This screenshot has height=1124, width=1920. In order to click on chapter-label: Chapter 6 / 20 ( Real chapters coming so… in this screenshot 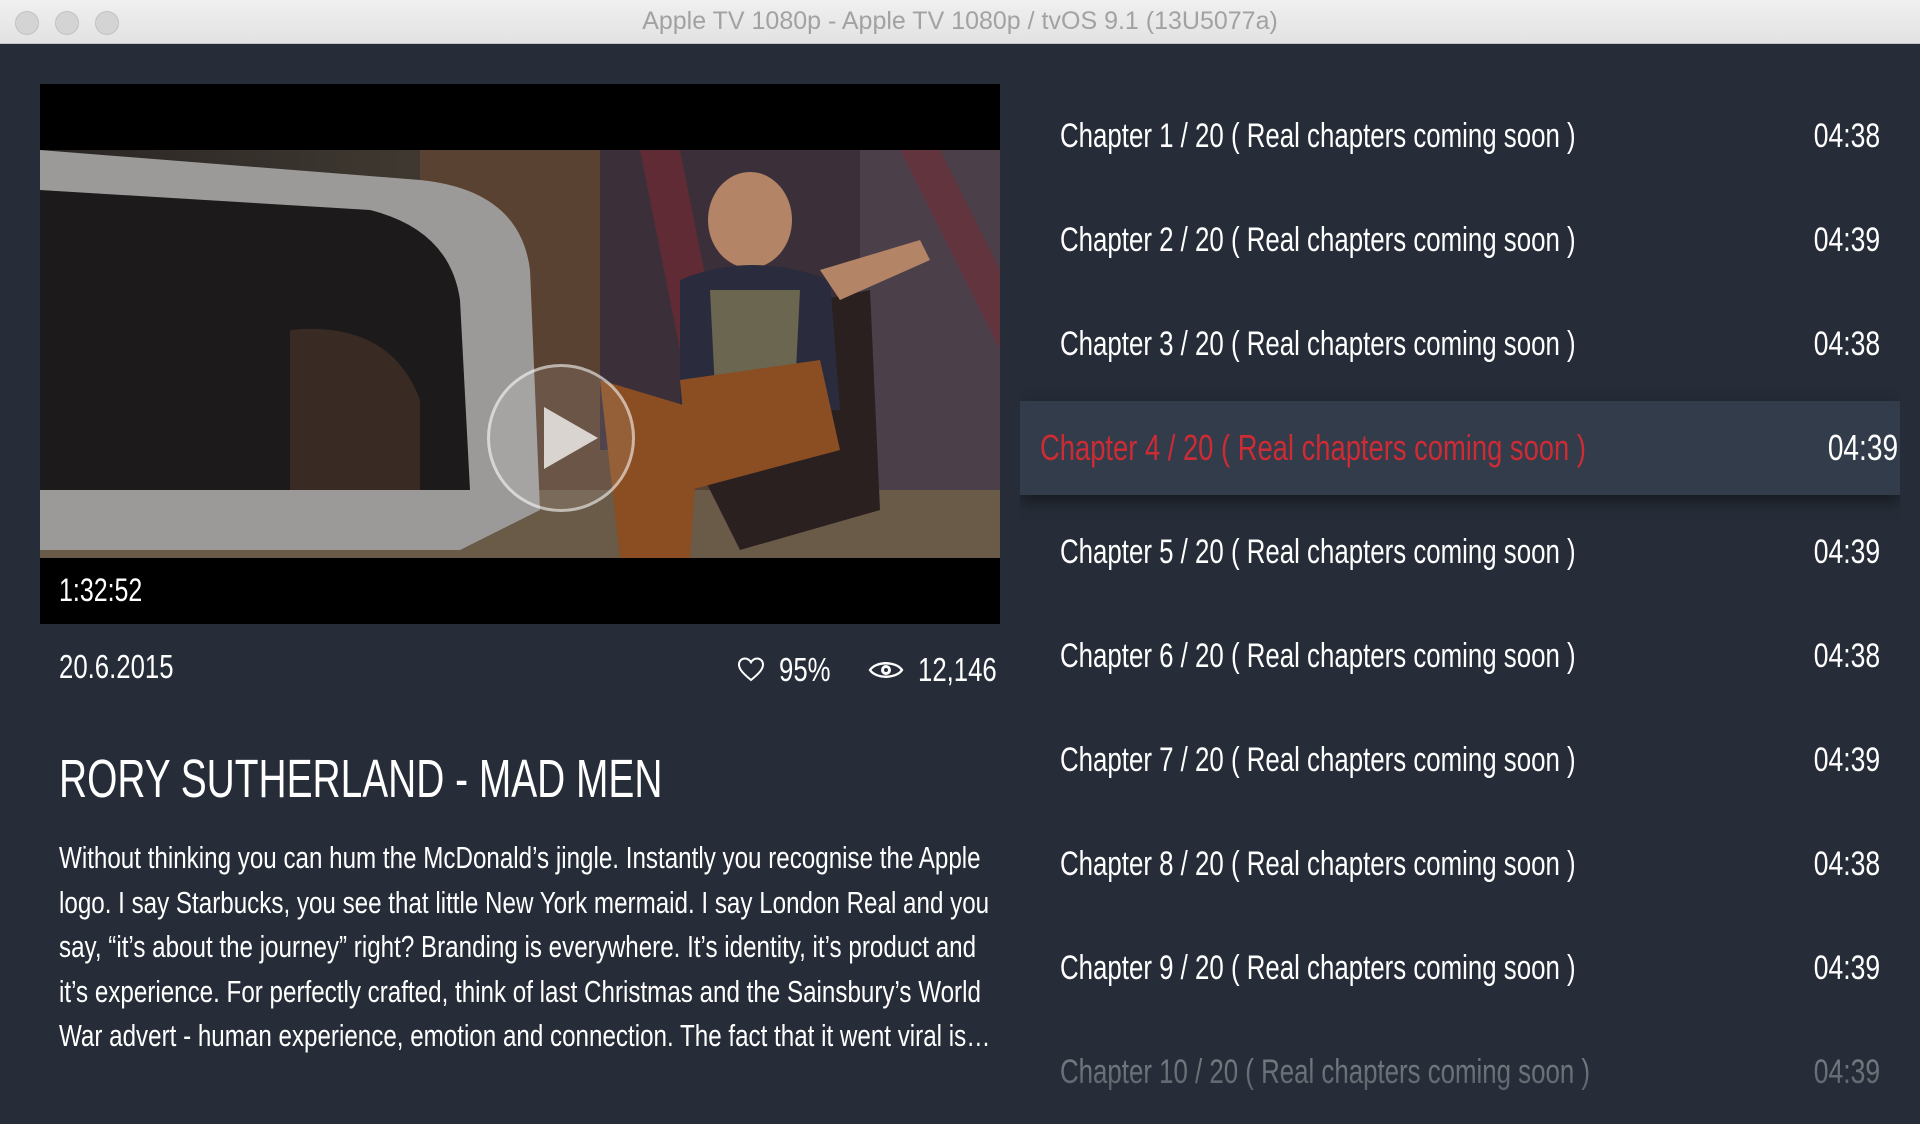, I will do `click(1318, 656)`.